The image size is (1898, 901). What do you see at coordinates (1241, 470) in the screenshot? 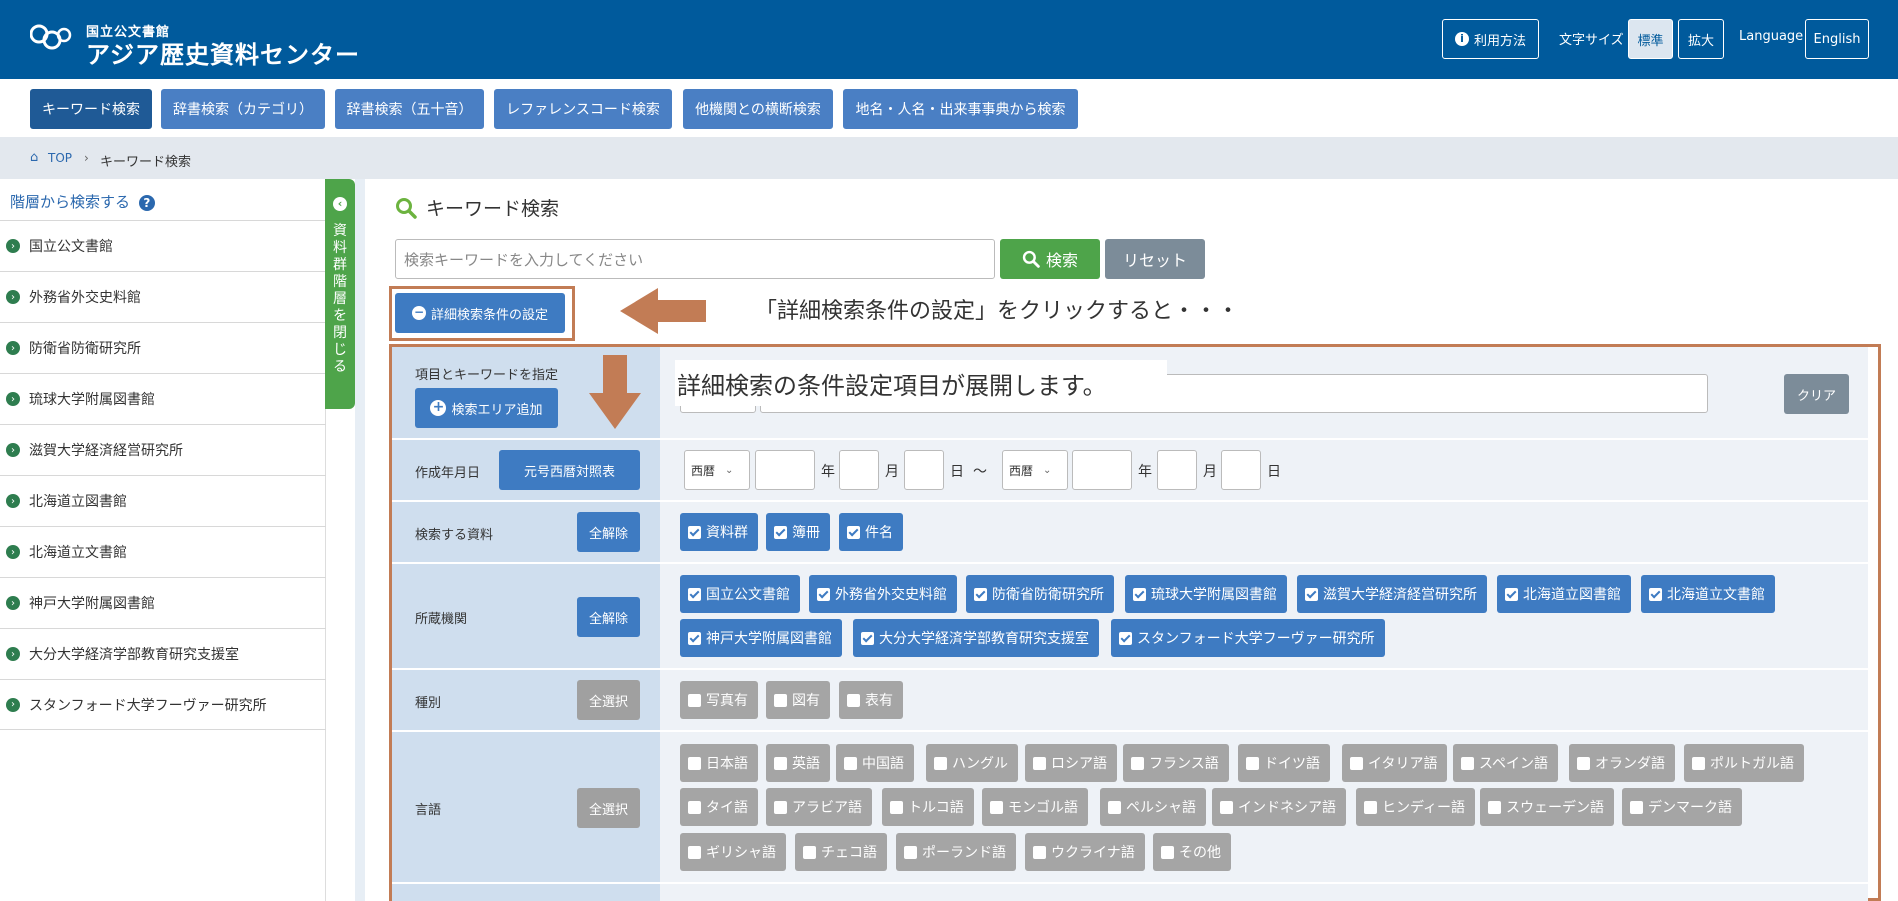
I see `day-to-input` at bounding box center [1241, 470].